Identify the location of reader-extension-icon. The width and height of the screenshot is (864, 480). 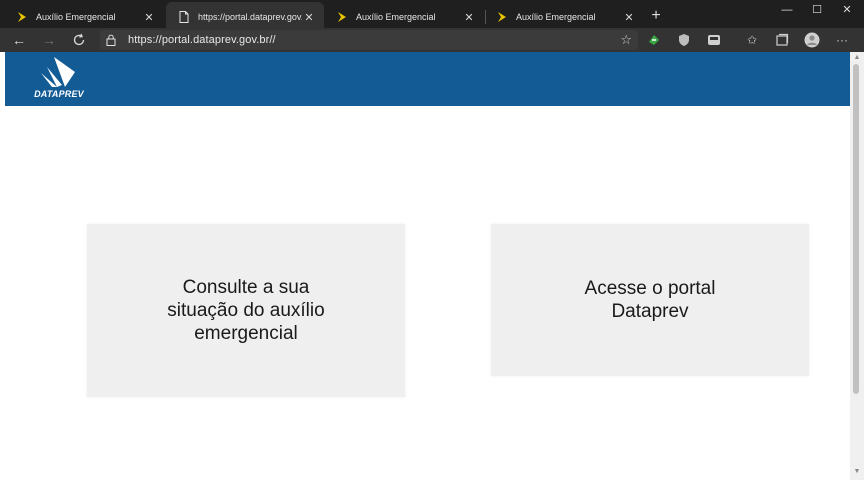
(714, 40).